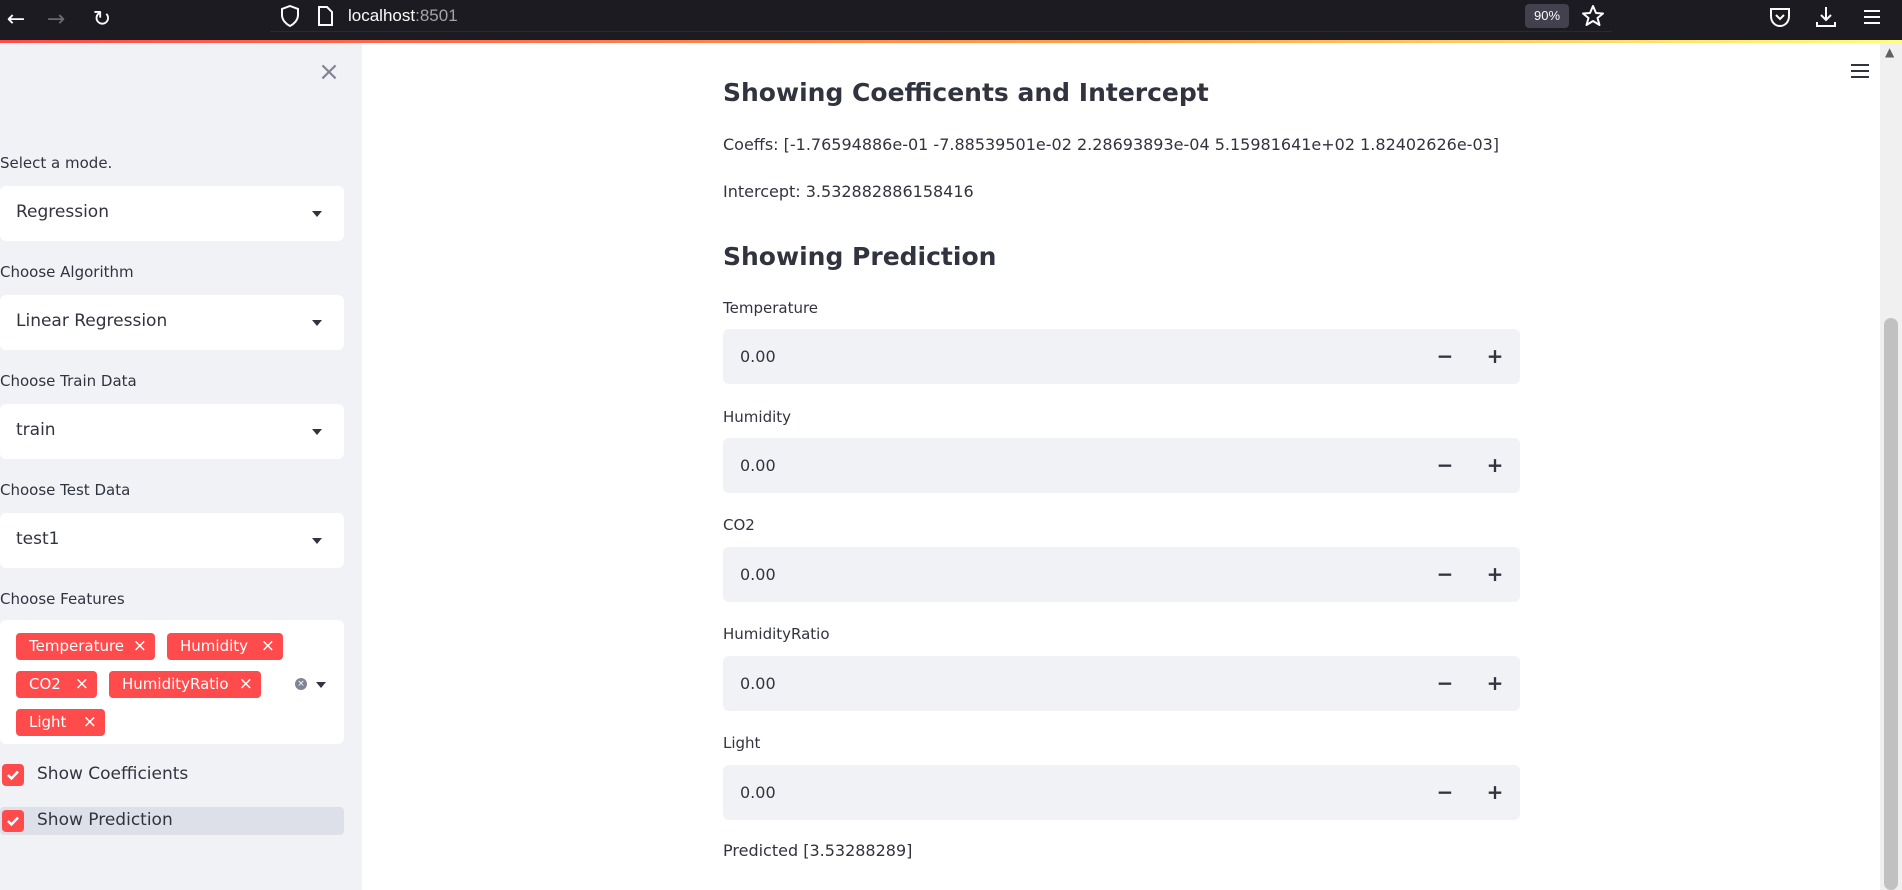 The width and height of the screenshot is (1902, 890). I want to click on pocket-icon, so click(1780, 17).